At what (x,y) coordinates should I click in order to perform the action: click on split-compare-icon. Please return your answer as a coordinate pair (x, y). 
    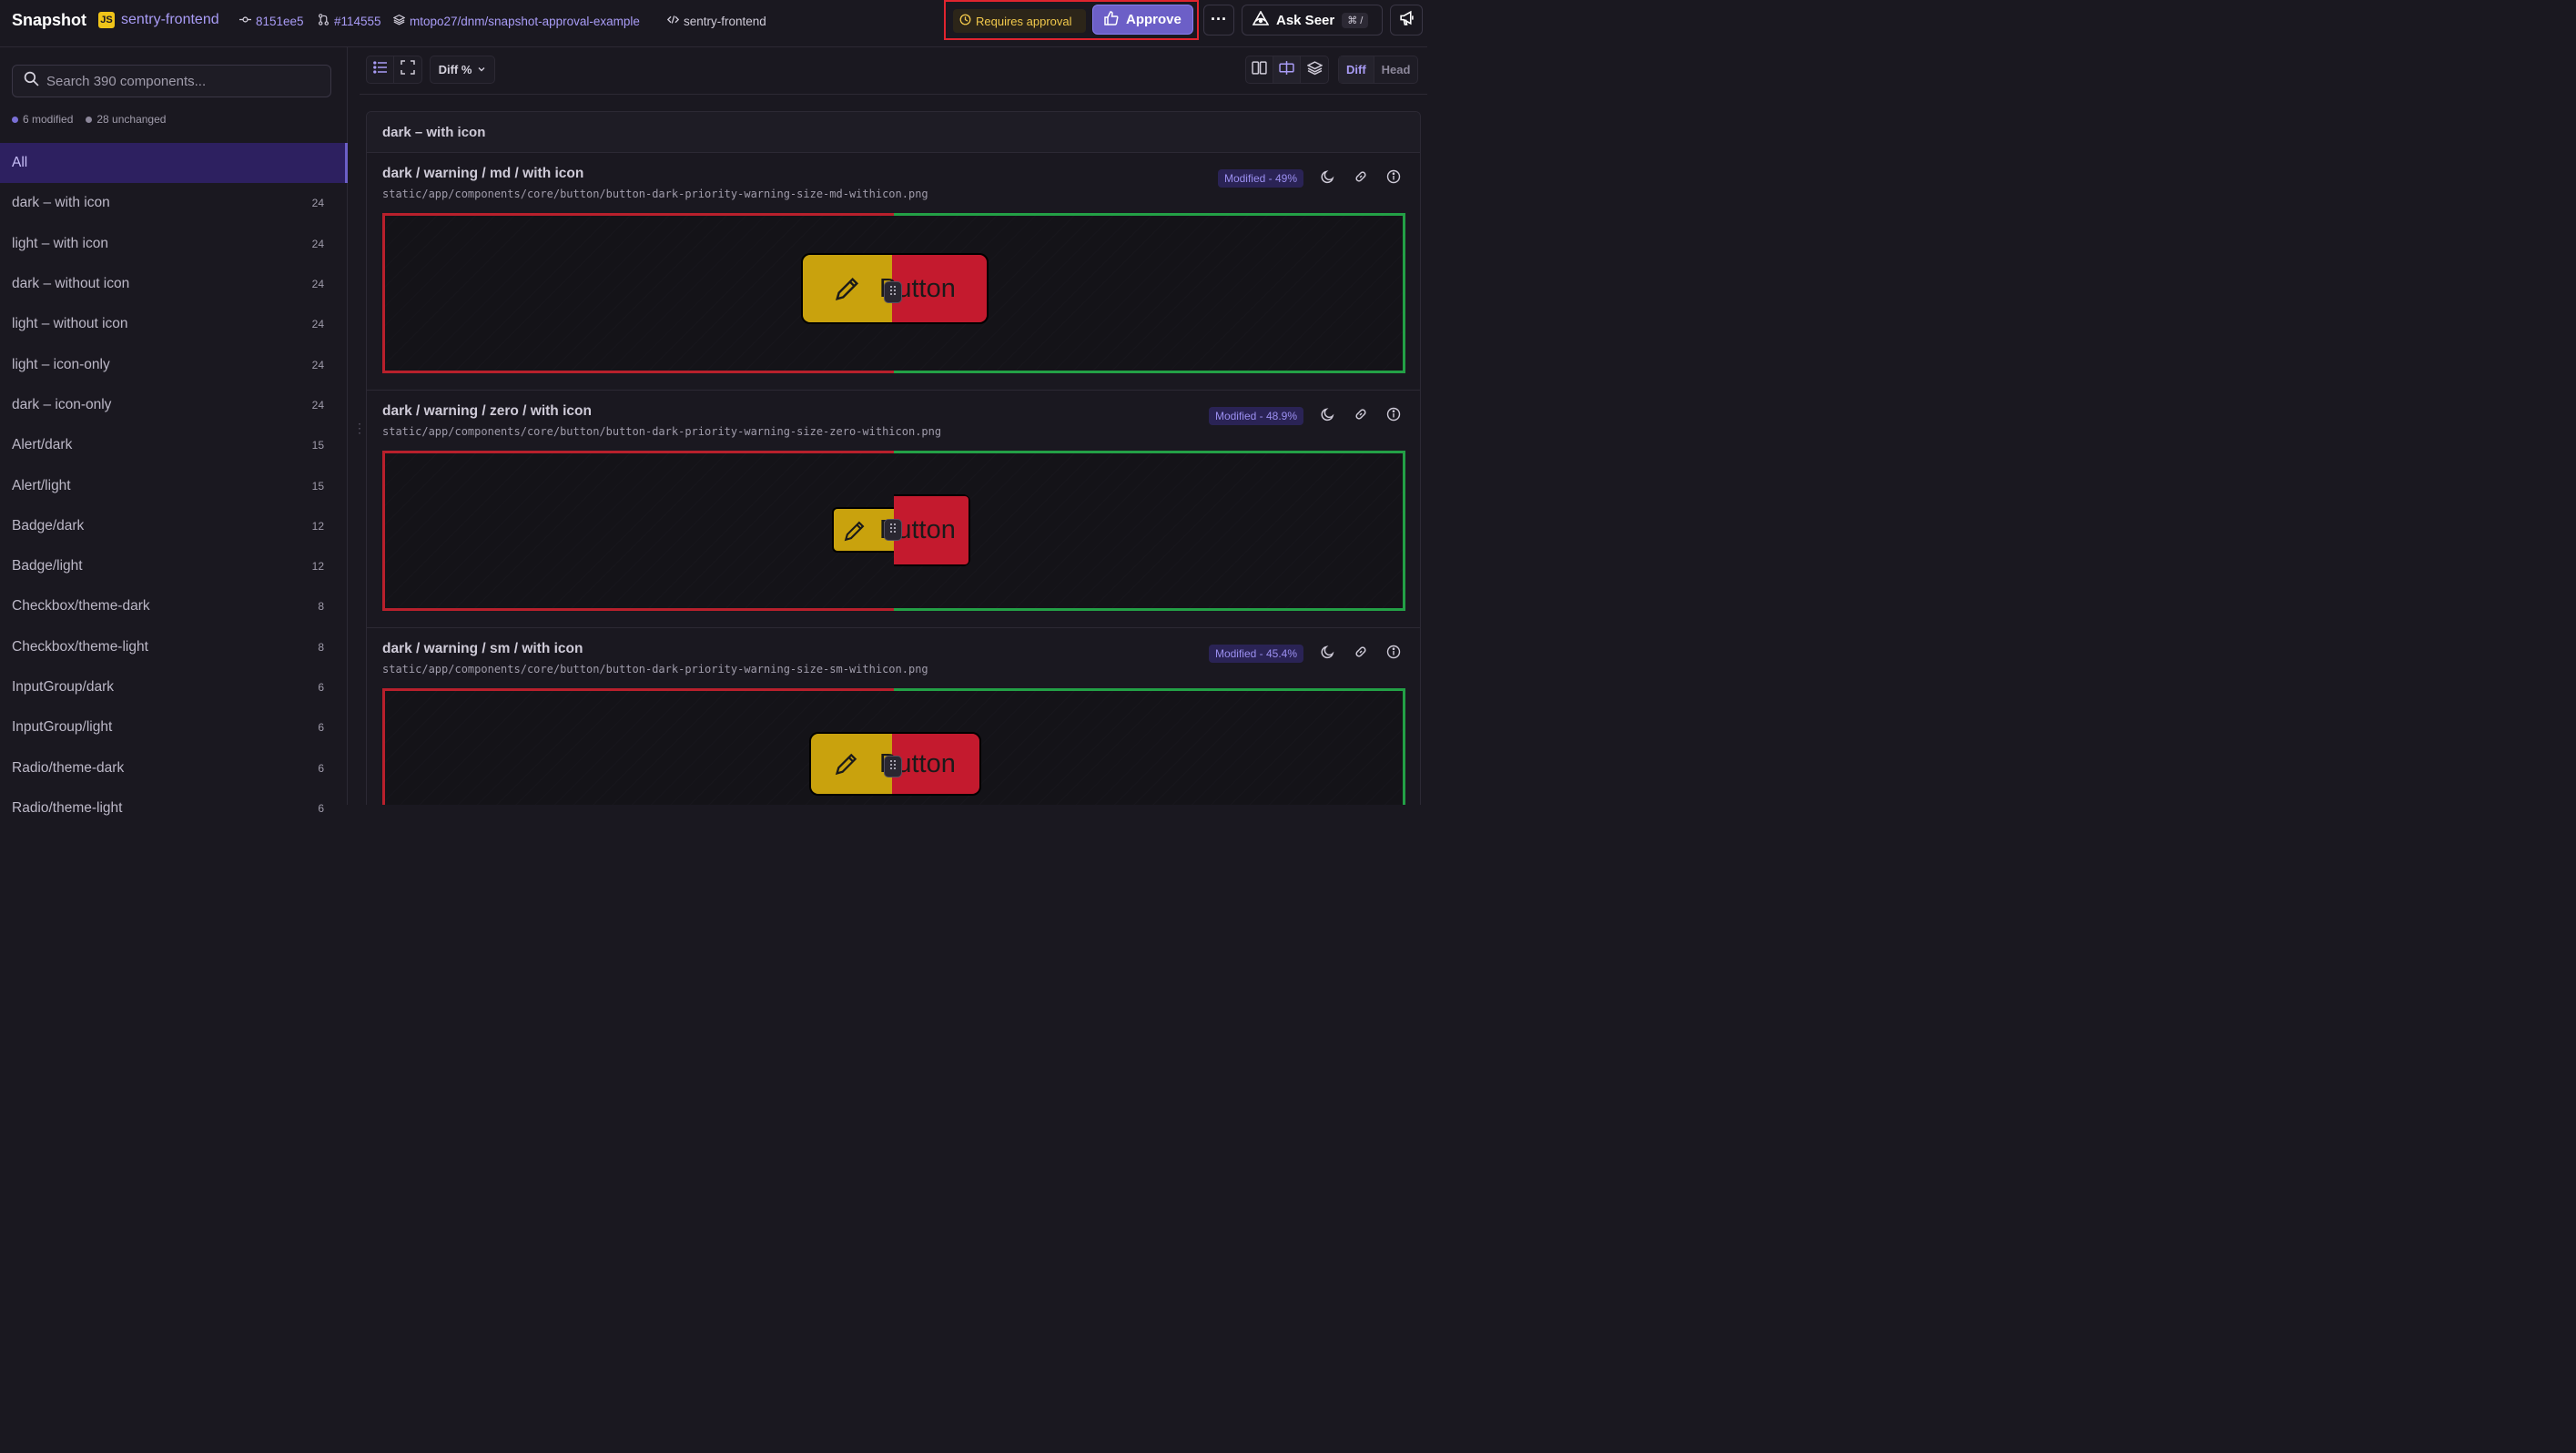
    Looking at the image, I should click on (1286, 70).